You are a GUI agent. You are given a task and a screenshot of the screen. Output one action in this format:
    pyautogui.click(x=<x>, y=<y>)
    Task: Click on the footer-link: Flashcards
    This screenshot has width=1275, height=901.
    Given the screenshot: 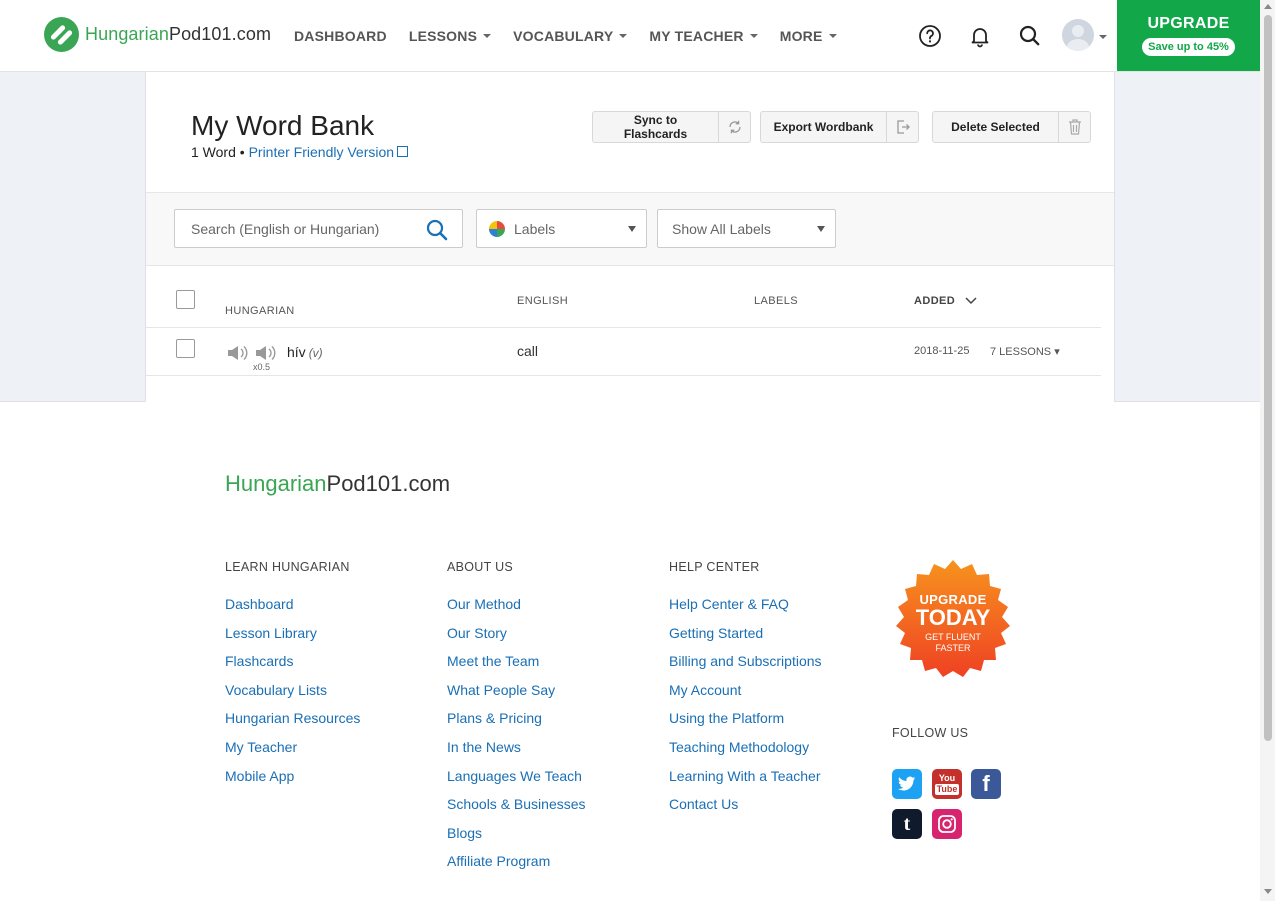 What is the action you would take?
    pyautogui.click(x=292, y=667)
    